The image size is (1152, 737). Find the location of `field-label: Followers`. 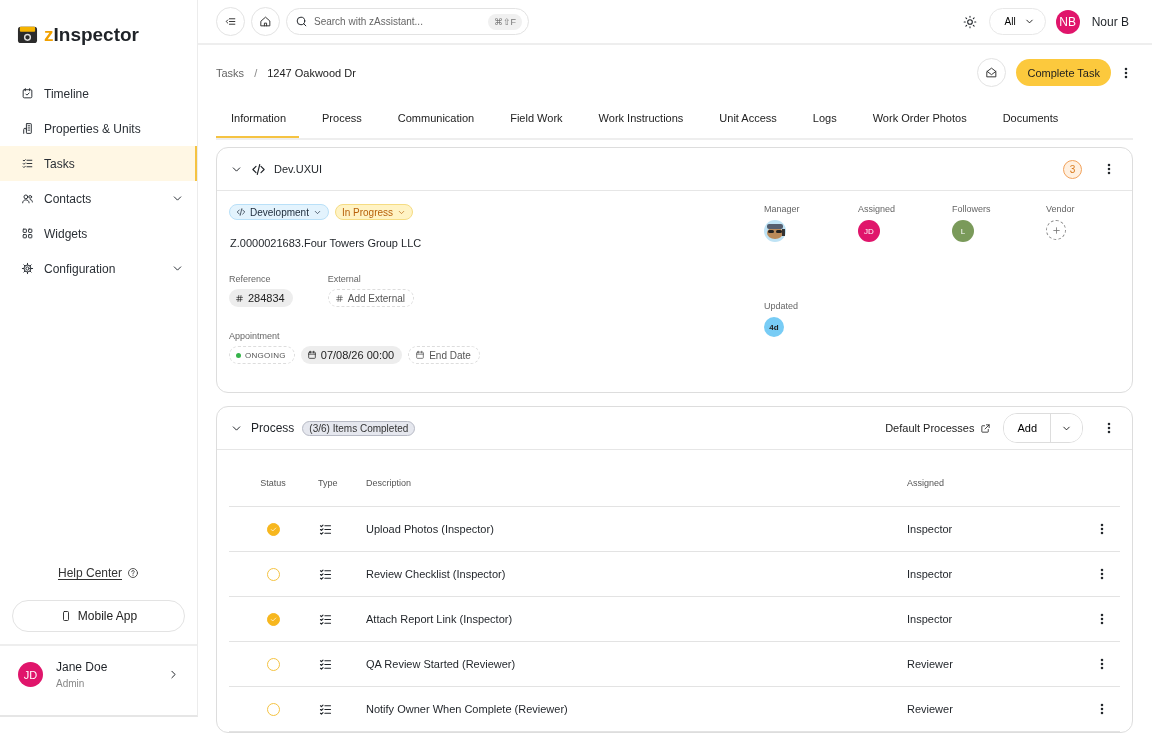

field-label: Followers is located at coordinates (972, 209).